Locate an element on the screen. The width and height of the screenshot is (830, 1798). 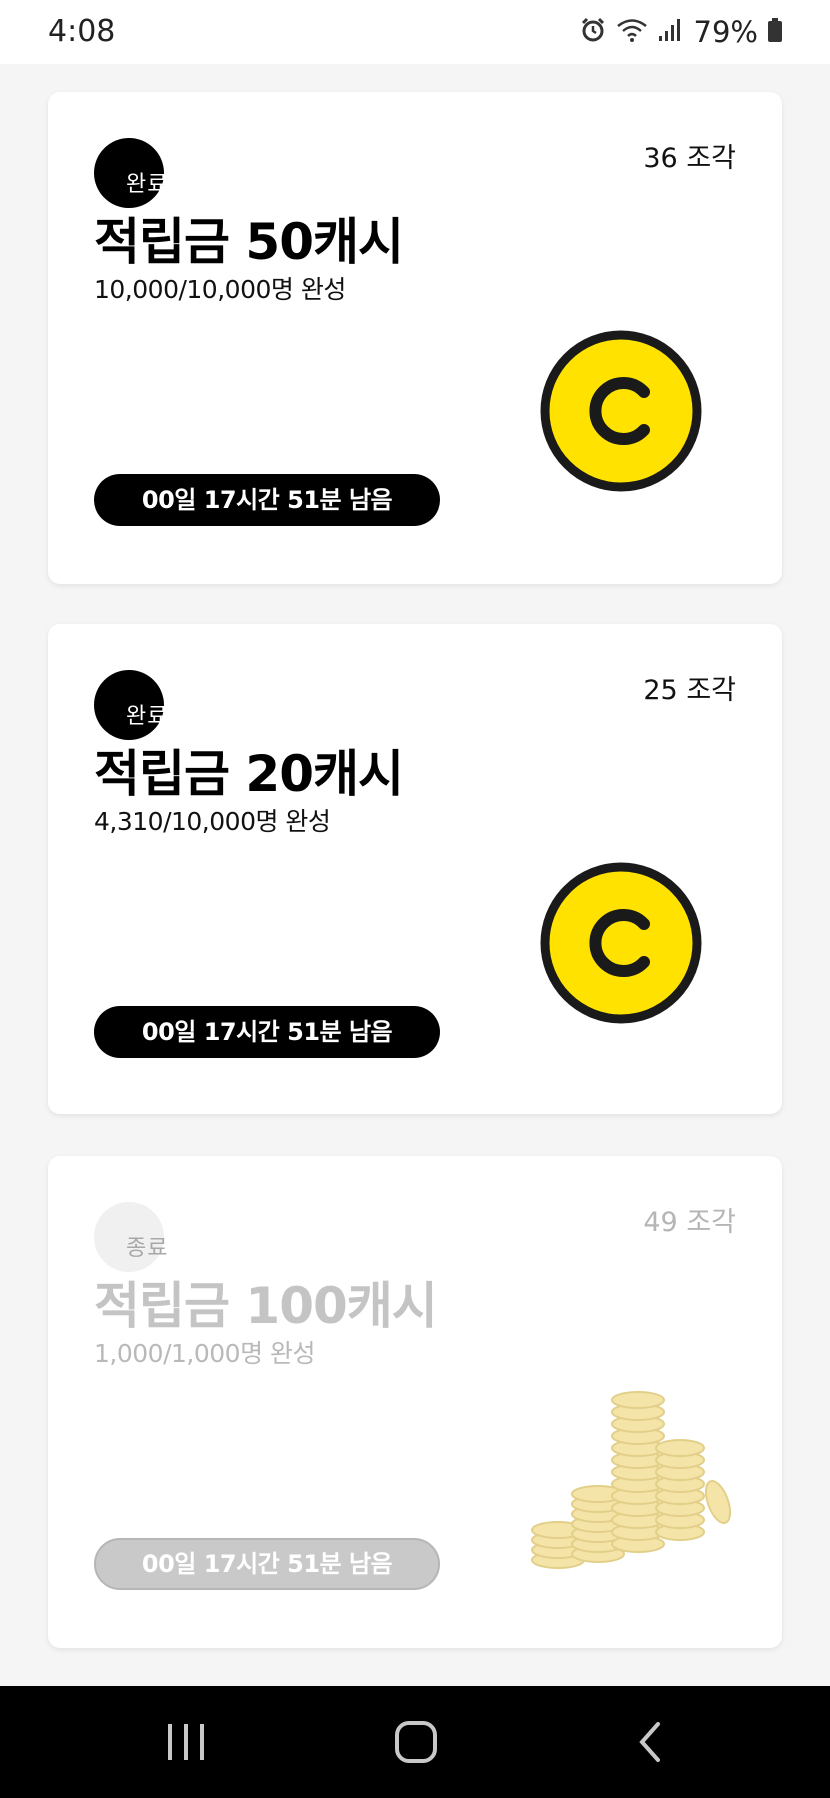
status-time: 4:08 is located at coordinates (82, 31).